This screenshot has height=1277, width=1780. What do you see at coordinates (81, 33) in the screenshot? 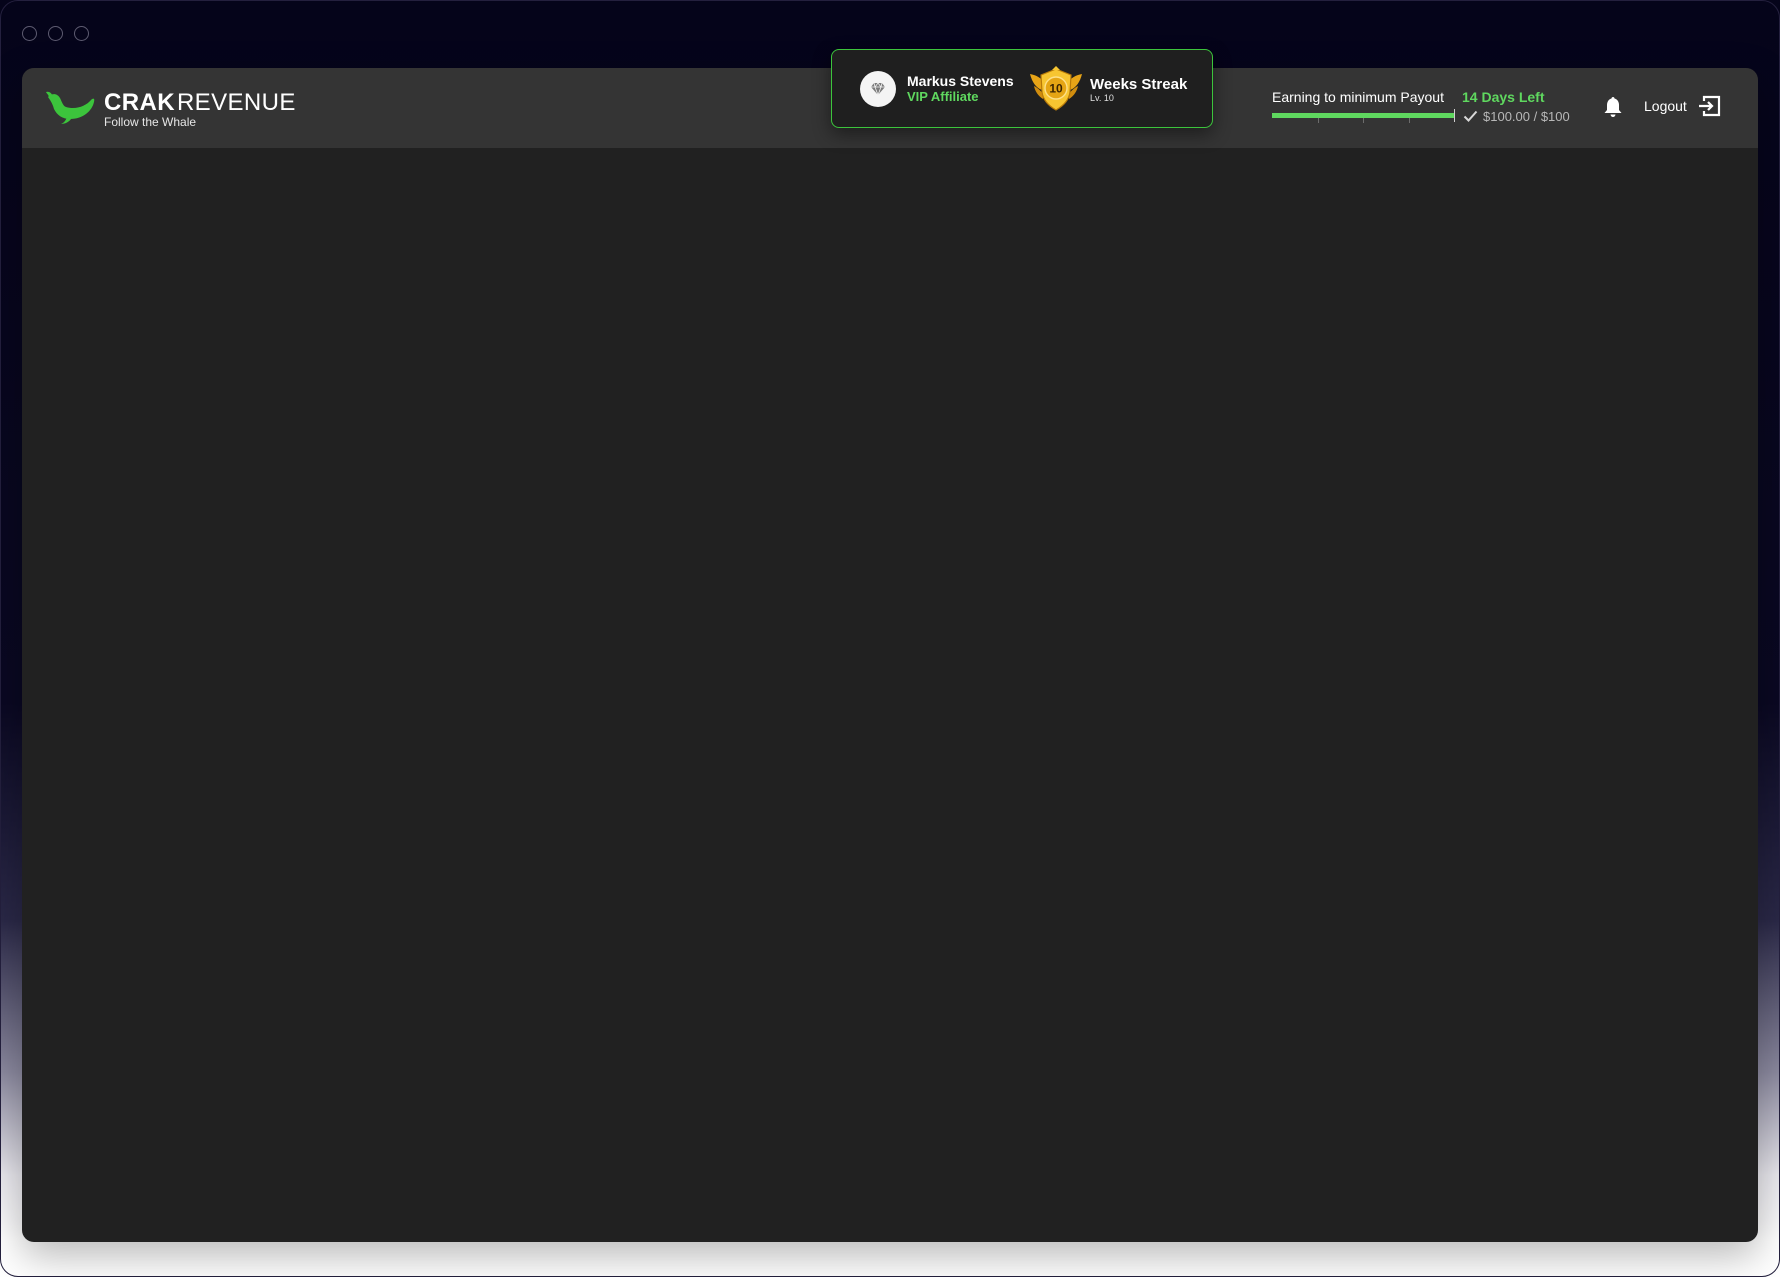
I see `window-maximize-button` at bounding box center [81, 33].